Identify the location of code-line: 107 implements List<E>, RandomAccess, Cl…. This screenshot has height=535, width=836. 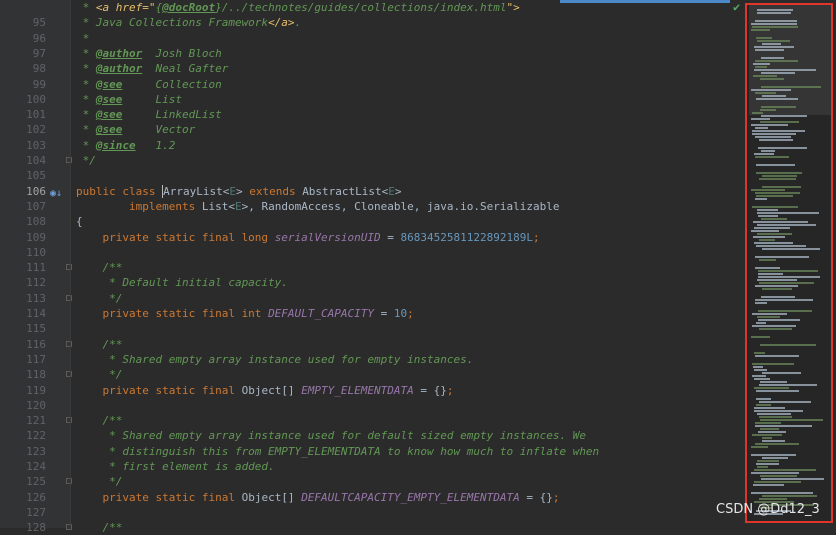
(372, 206).